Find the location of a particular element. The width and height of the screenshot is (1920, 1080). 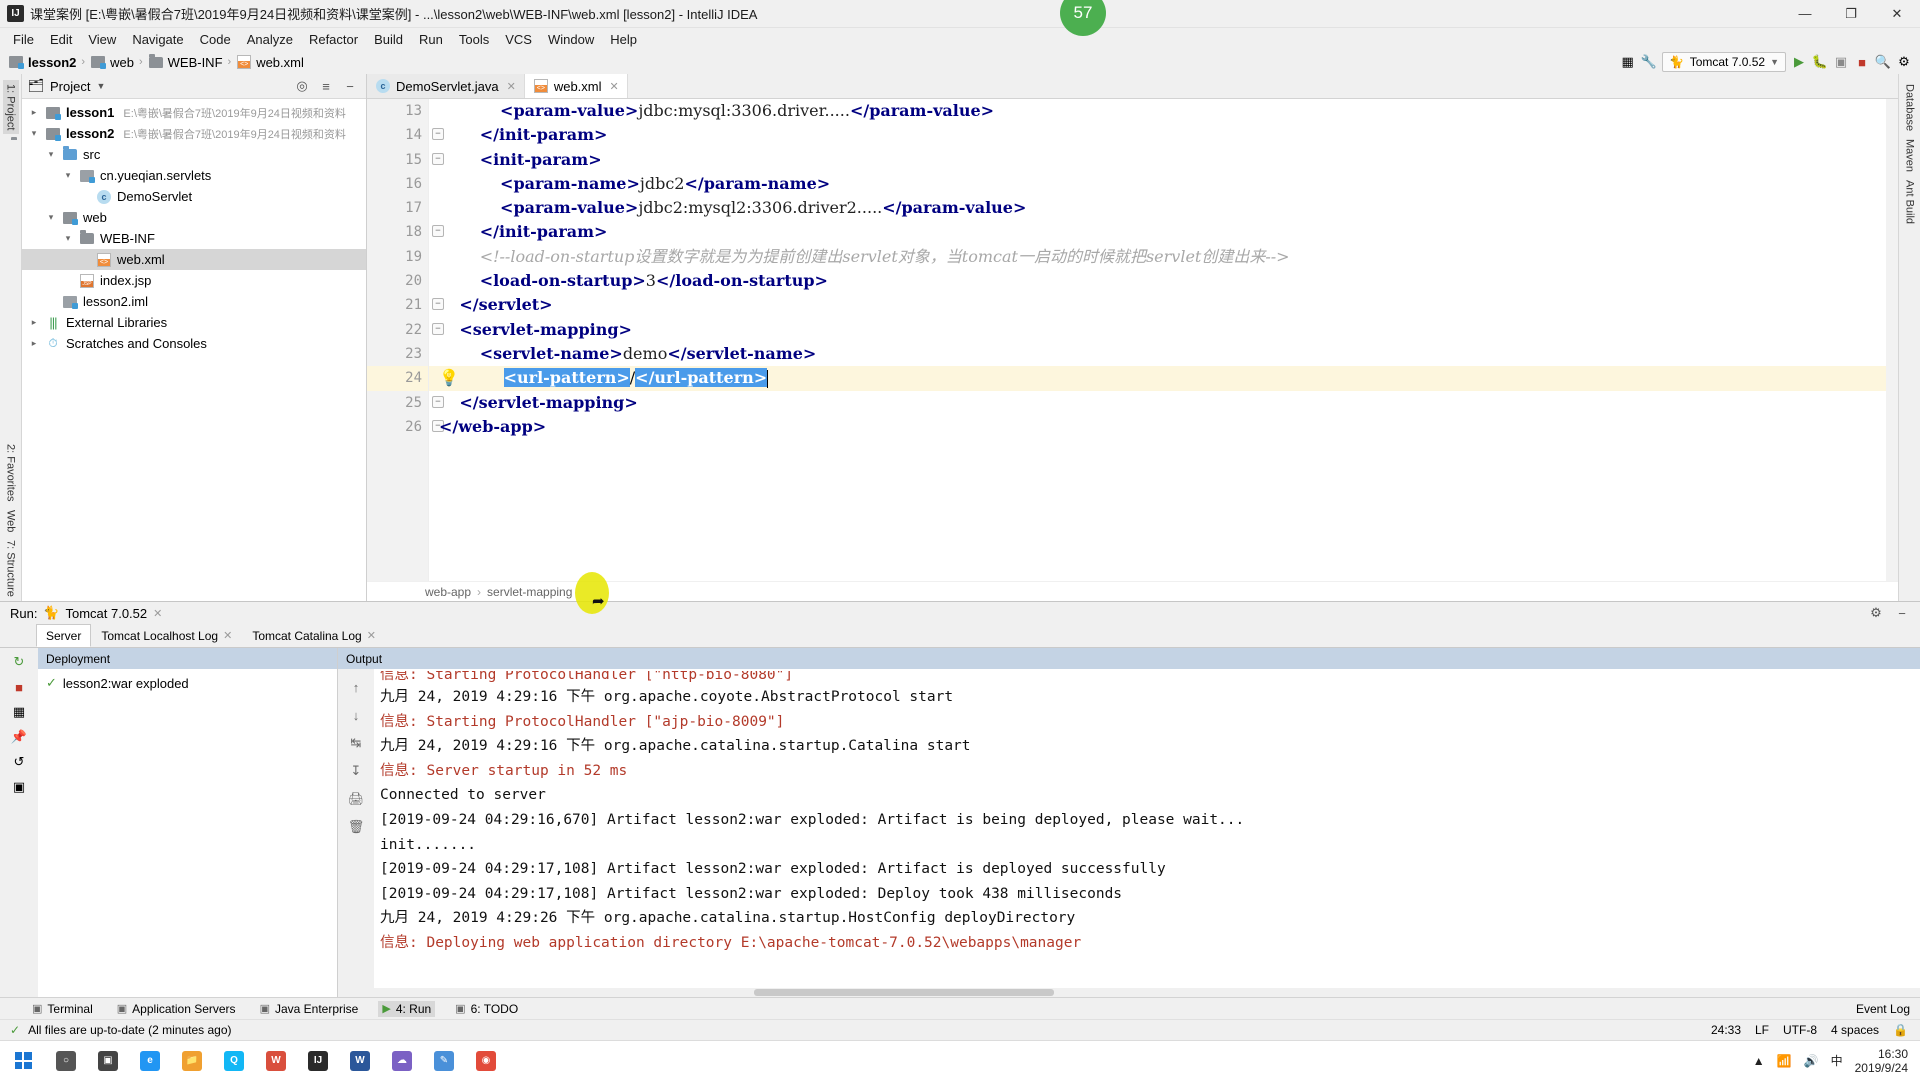

menu-item-code: Code is located at coordinates (215, 39).